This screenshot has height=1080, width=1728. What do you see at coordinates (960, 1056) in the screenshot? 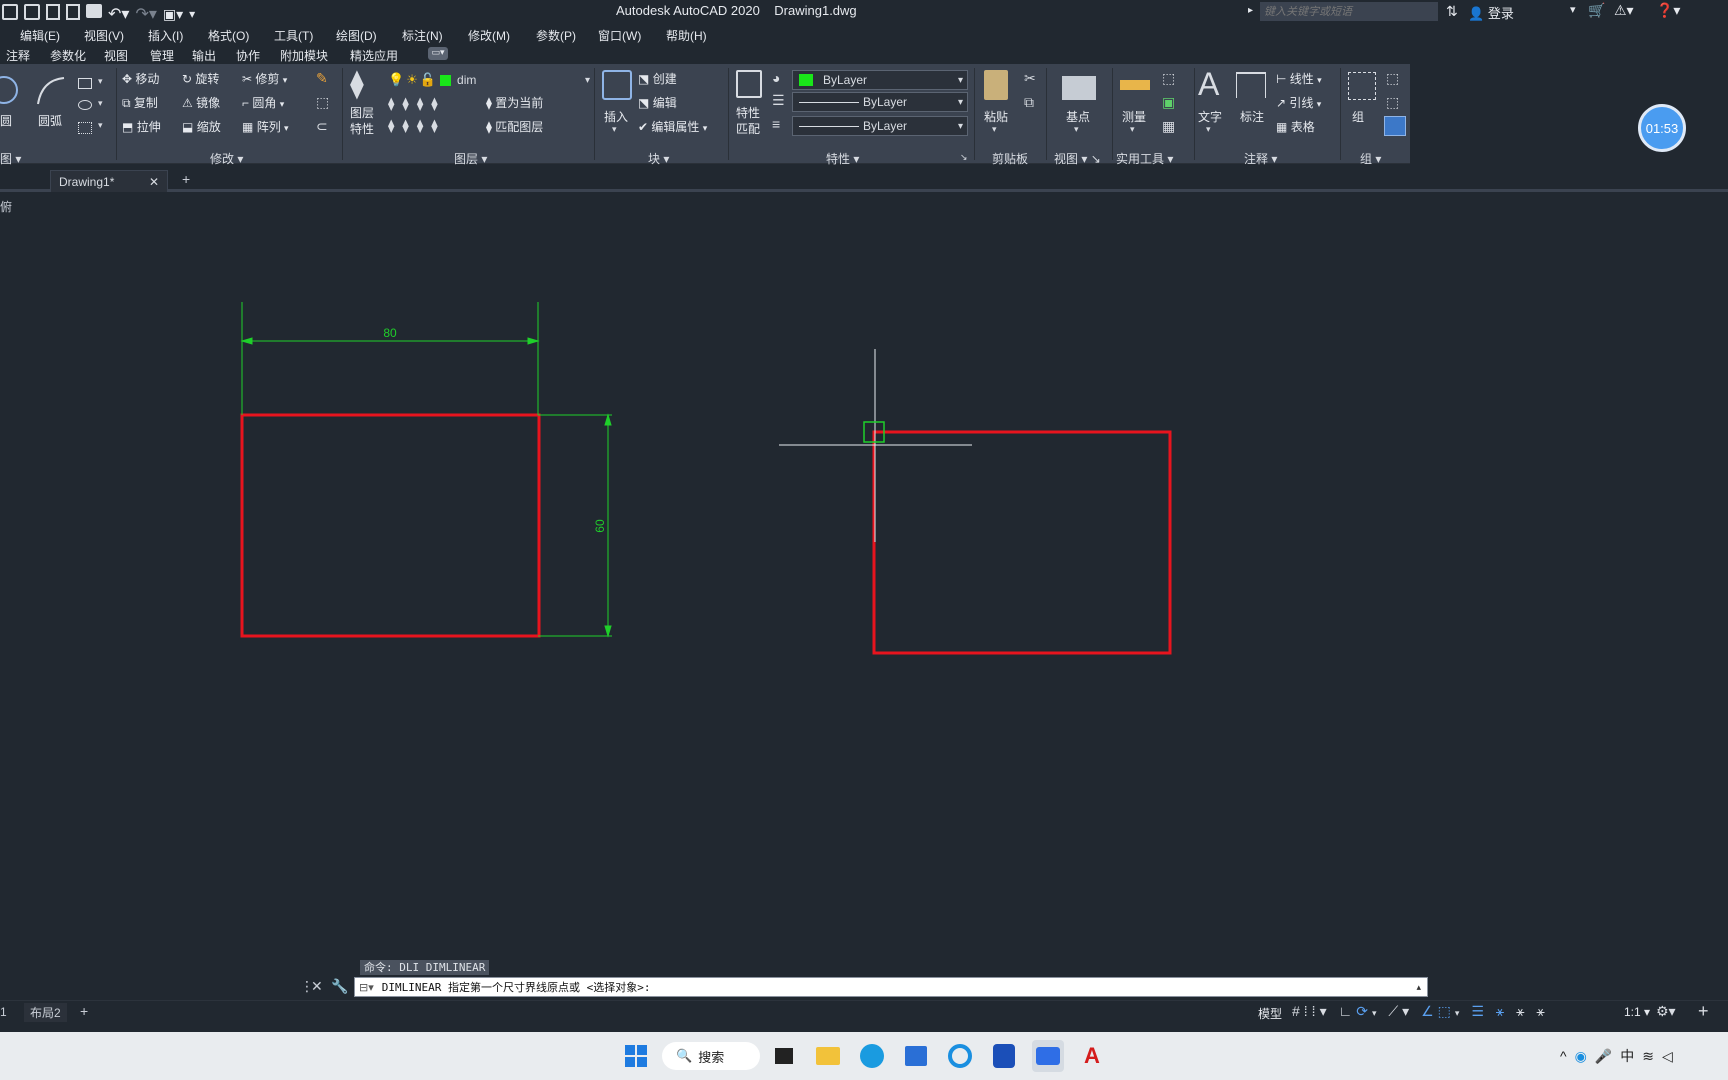
I see `ie-icon` at bounding box center [960, 1056].